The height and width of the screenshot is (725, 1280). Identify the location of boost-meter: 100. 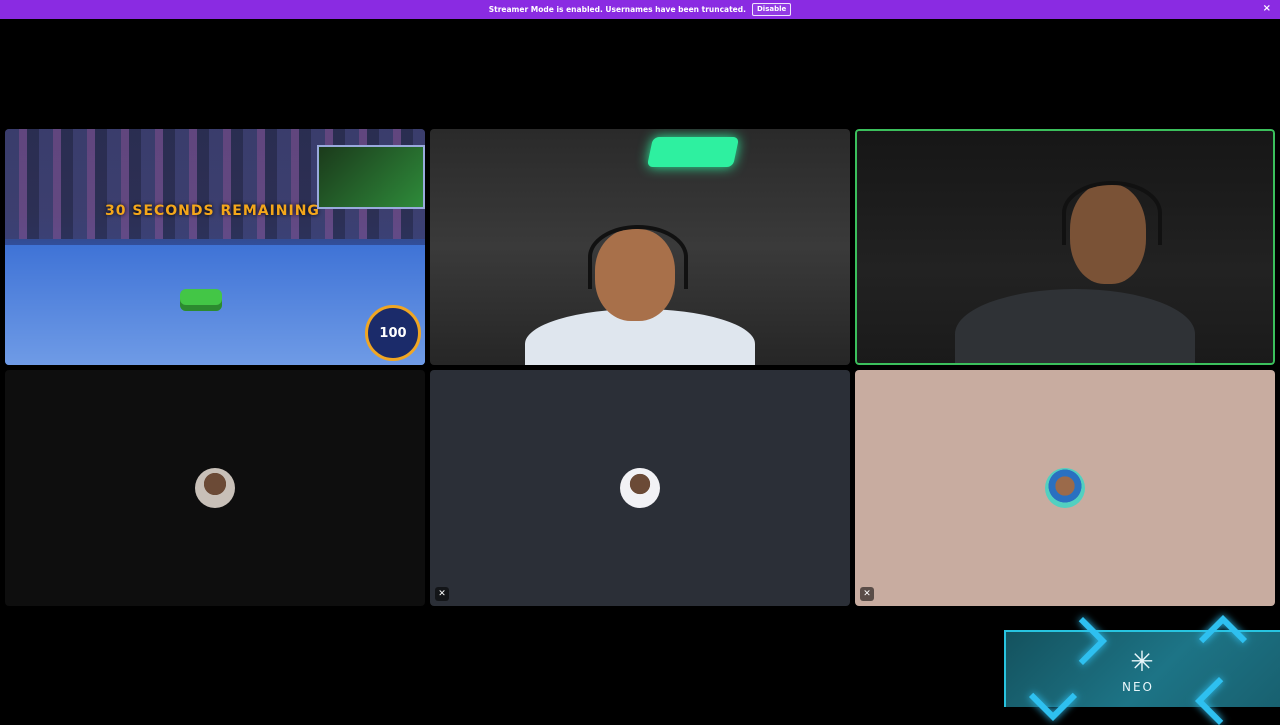
(393, 333).